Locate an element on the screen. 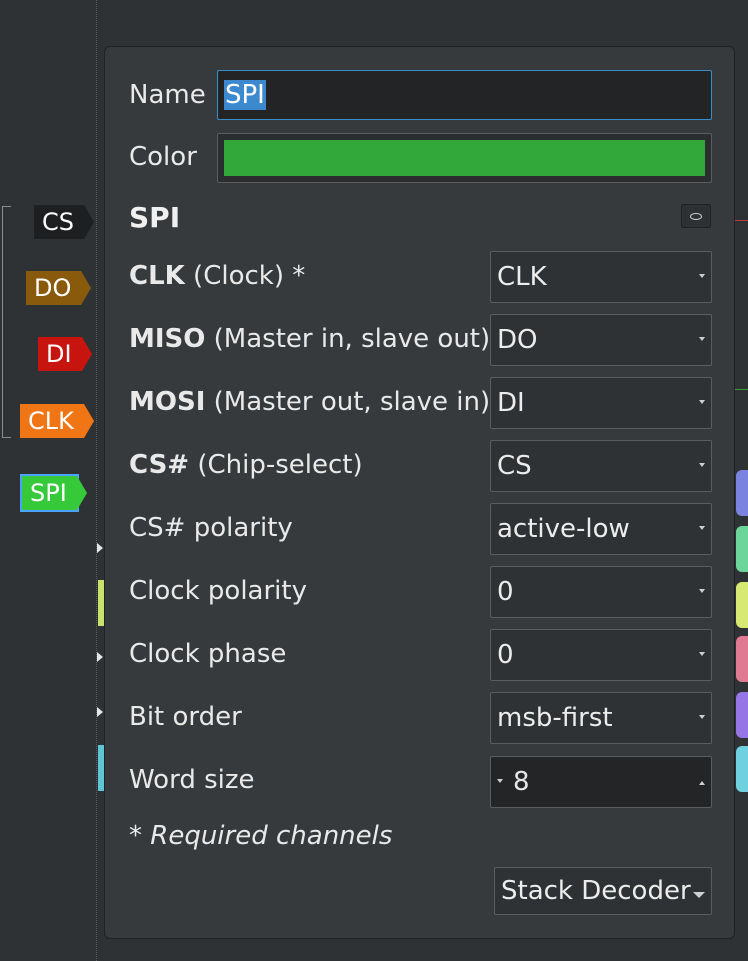 Image resolution: width=748 pixels, height=961 pixels. miso-channel-select: DO is located at coordinates (601, 340).